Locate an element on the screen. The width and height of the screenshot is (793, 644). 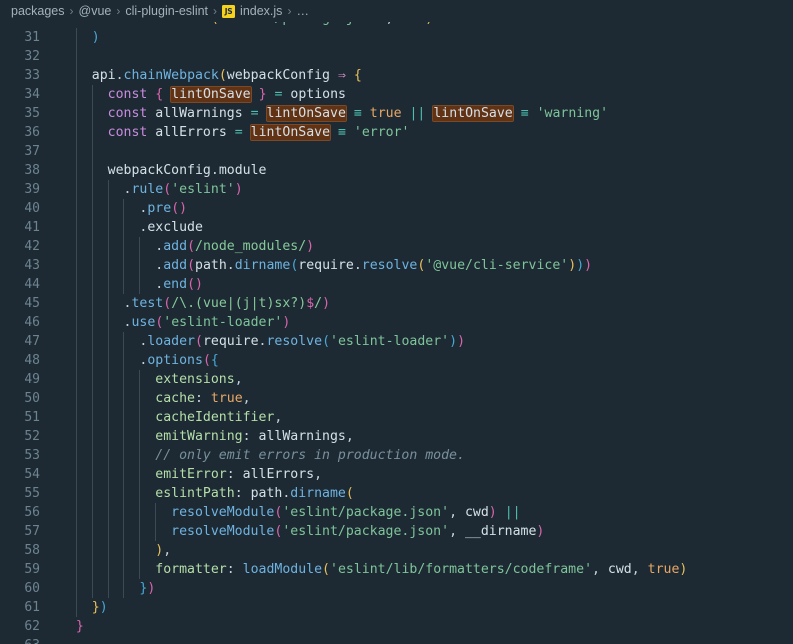
code-line: 58 ), is located at coordinates (396, 550).